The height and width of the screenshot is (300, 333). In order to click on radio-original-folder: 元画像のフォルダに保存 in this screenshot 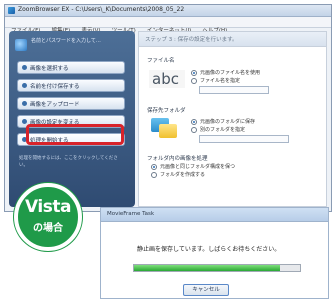, I will do `click(223, 121)`.